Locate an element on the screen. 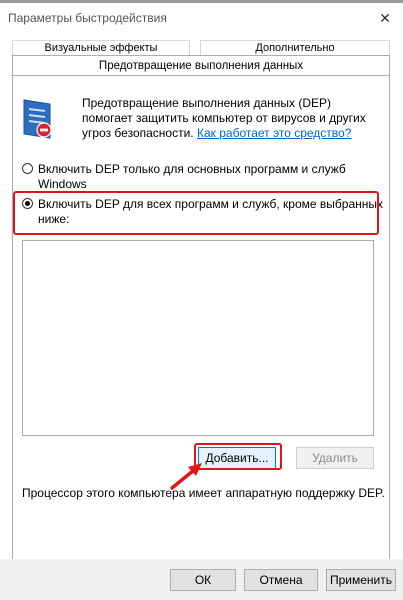 The image size is (403, 600). tab-row: Визуальные эффекты Дополнительно is located at coordinates (201, 47).